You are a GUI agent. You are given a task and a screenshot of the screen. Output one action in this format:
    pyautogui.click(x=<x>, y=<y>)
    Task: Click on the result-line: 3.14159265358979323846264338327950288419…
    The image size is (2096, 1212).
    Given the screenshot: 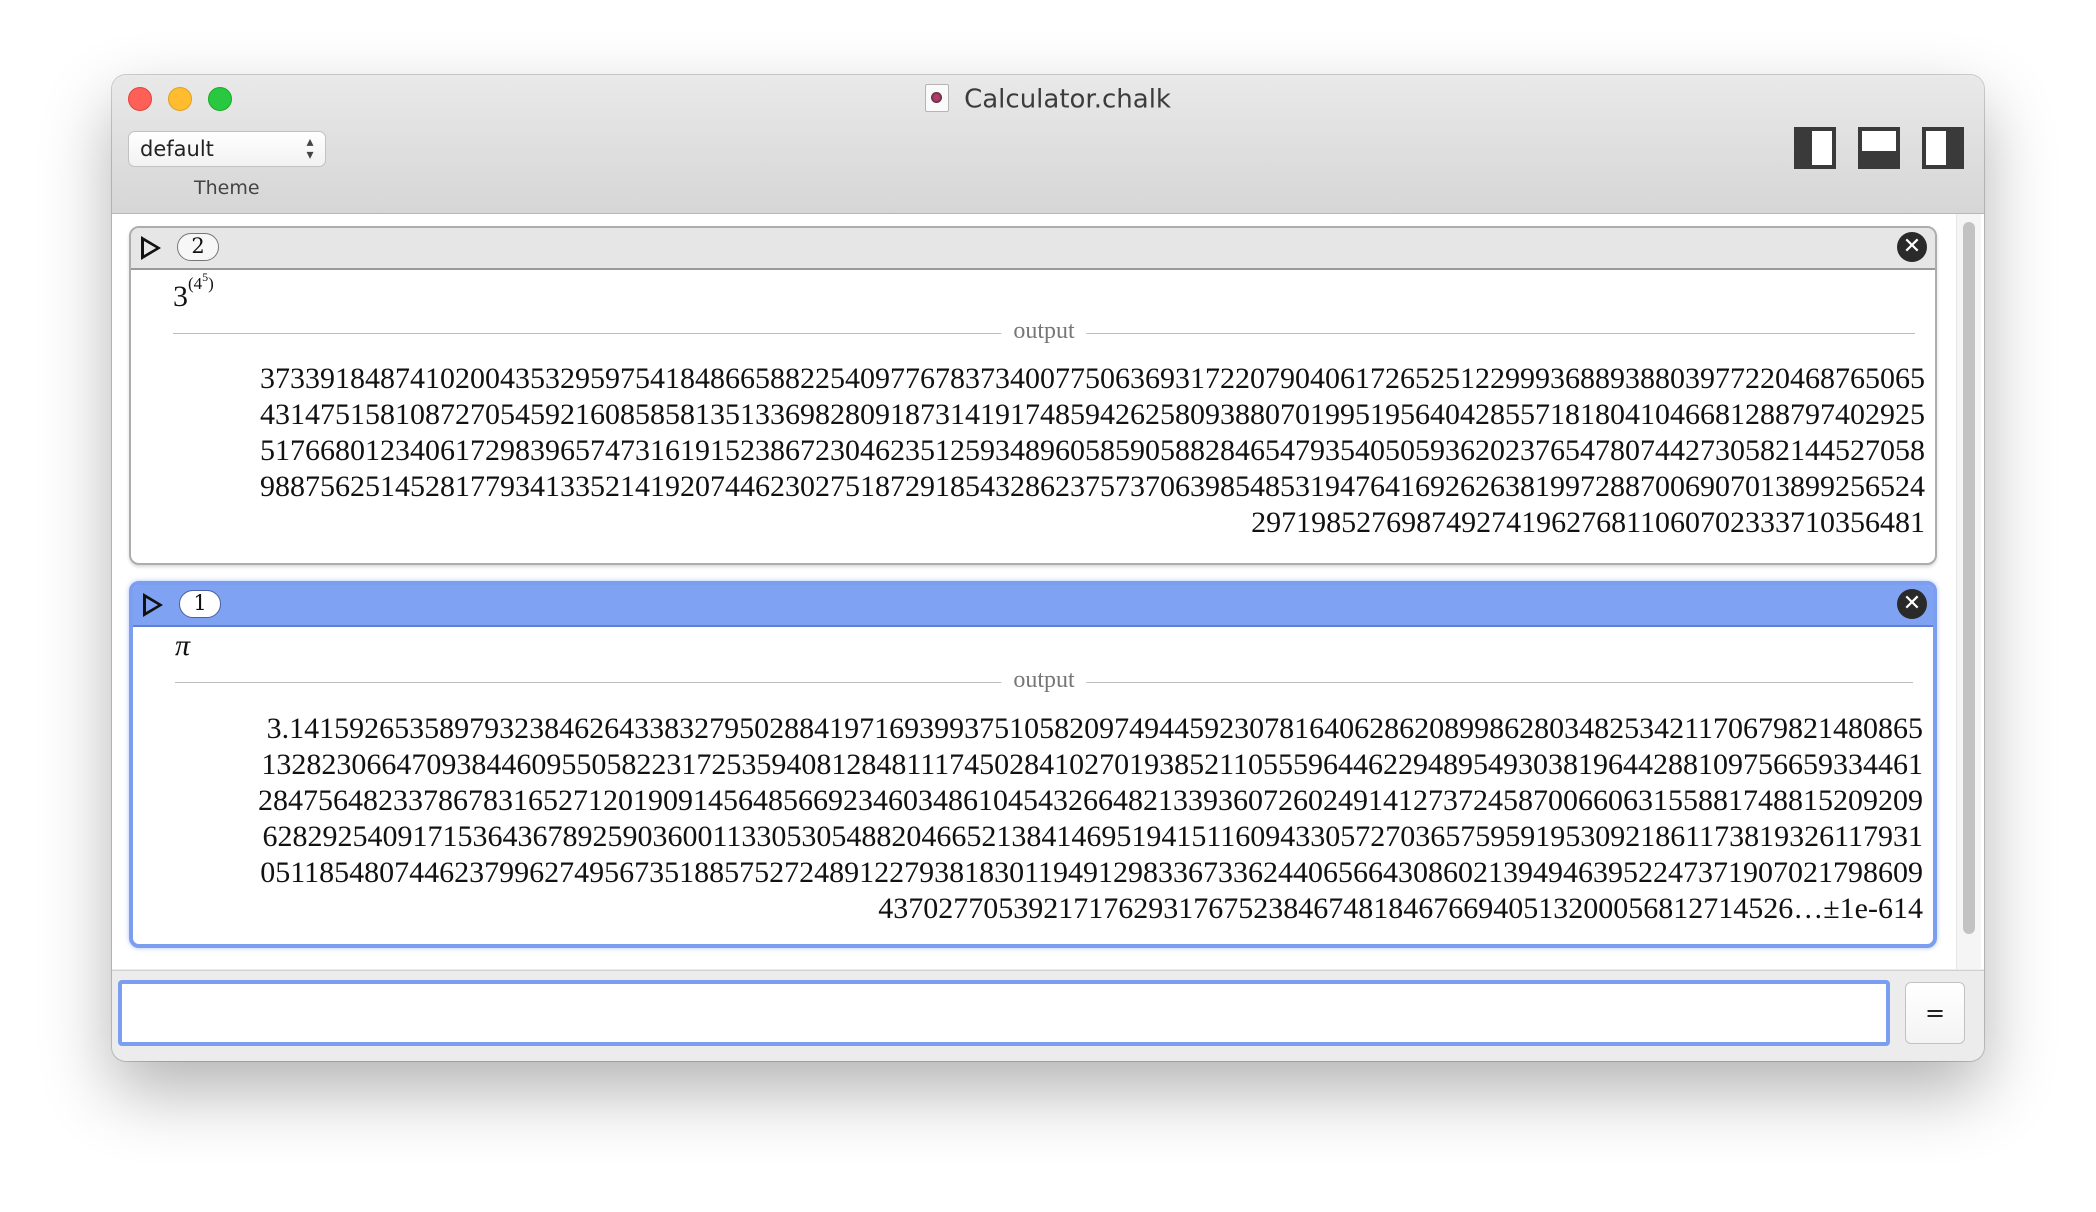 What is the action you would take?
    pyautogui.click(x=1094, y=728)
    